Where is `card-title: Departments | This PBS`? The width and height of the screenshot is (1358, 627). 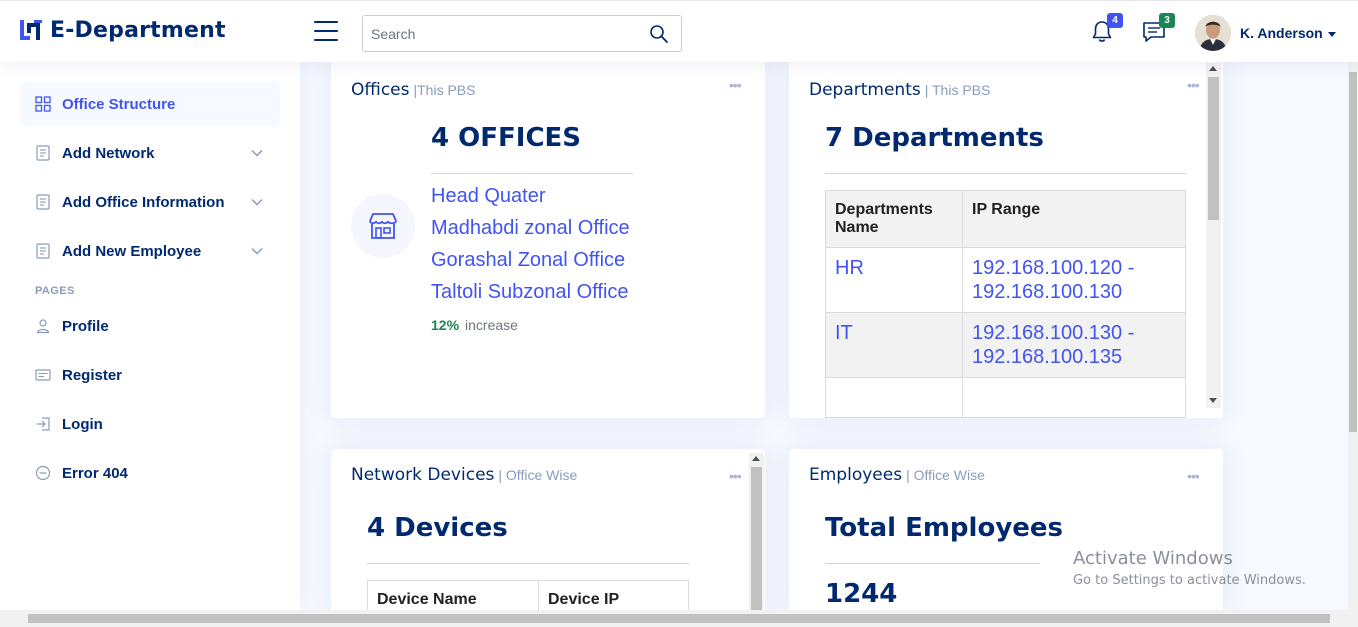 card-title: Departments | This PBS is located at coordinates (899, 90).